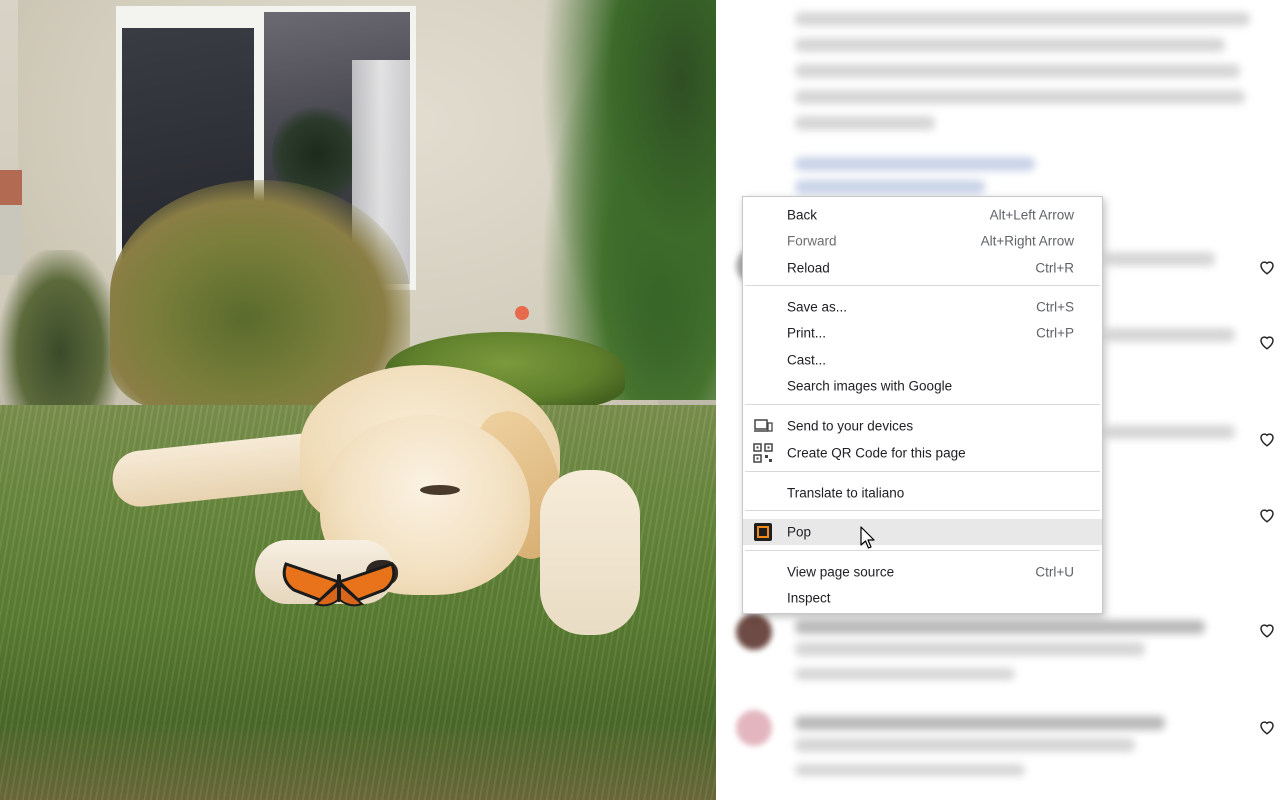 This screenshot has height=800, width=1280. I want to click on menu-item-send-to-devices: Send to your devices, so click(922, 426).